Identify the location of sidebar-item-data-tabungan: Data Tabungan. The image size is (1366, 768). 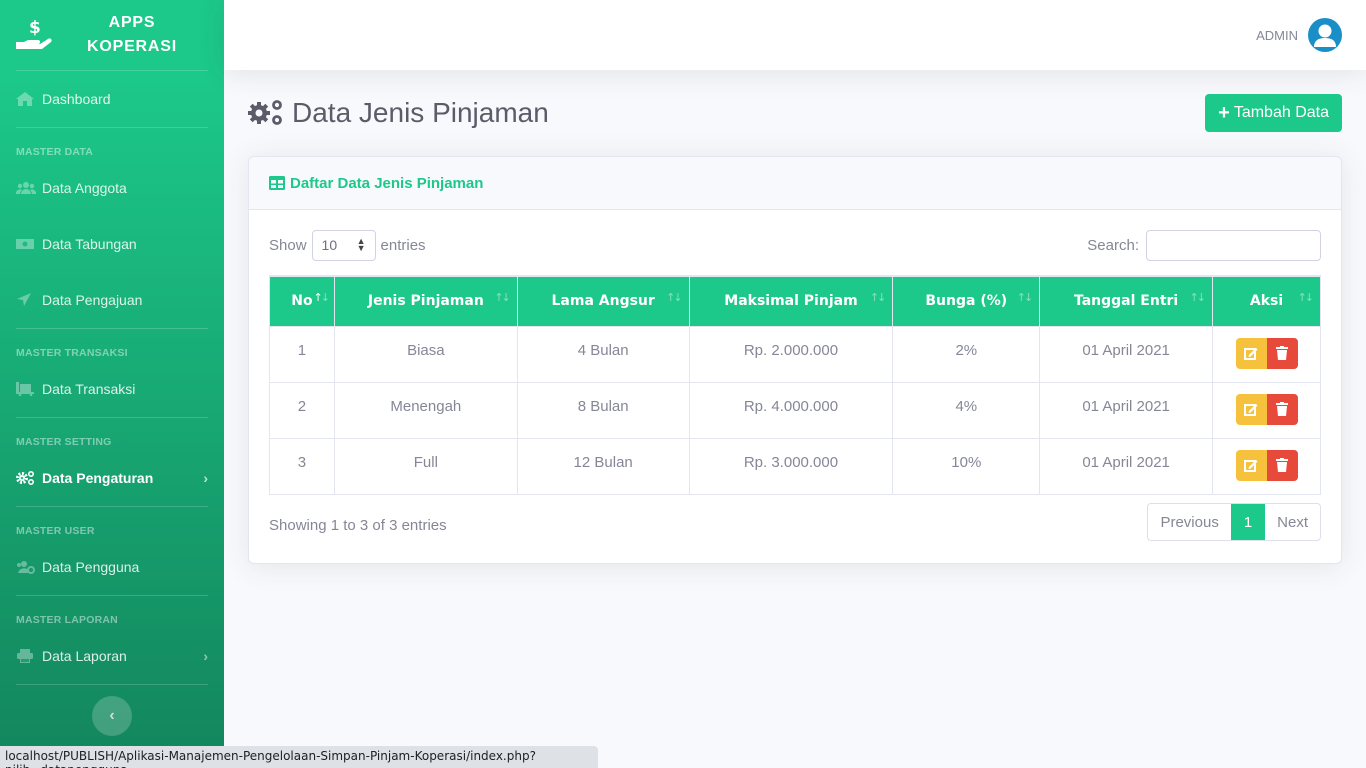
(112, 244).